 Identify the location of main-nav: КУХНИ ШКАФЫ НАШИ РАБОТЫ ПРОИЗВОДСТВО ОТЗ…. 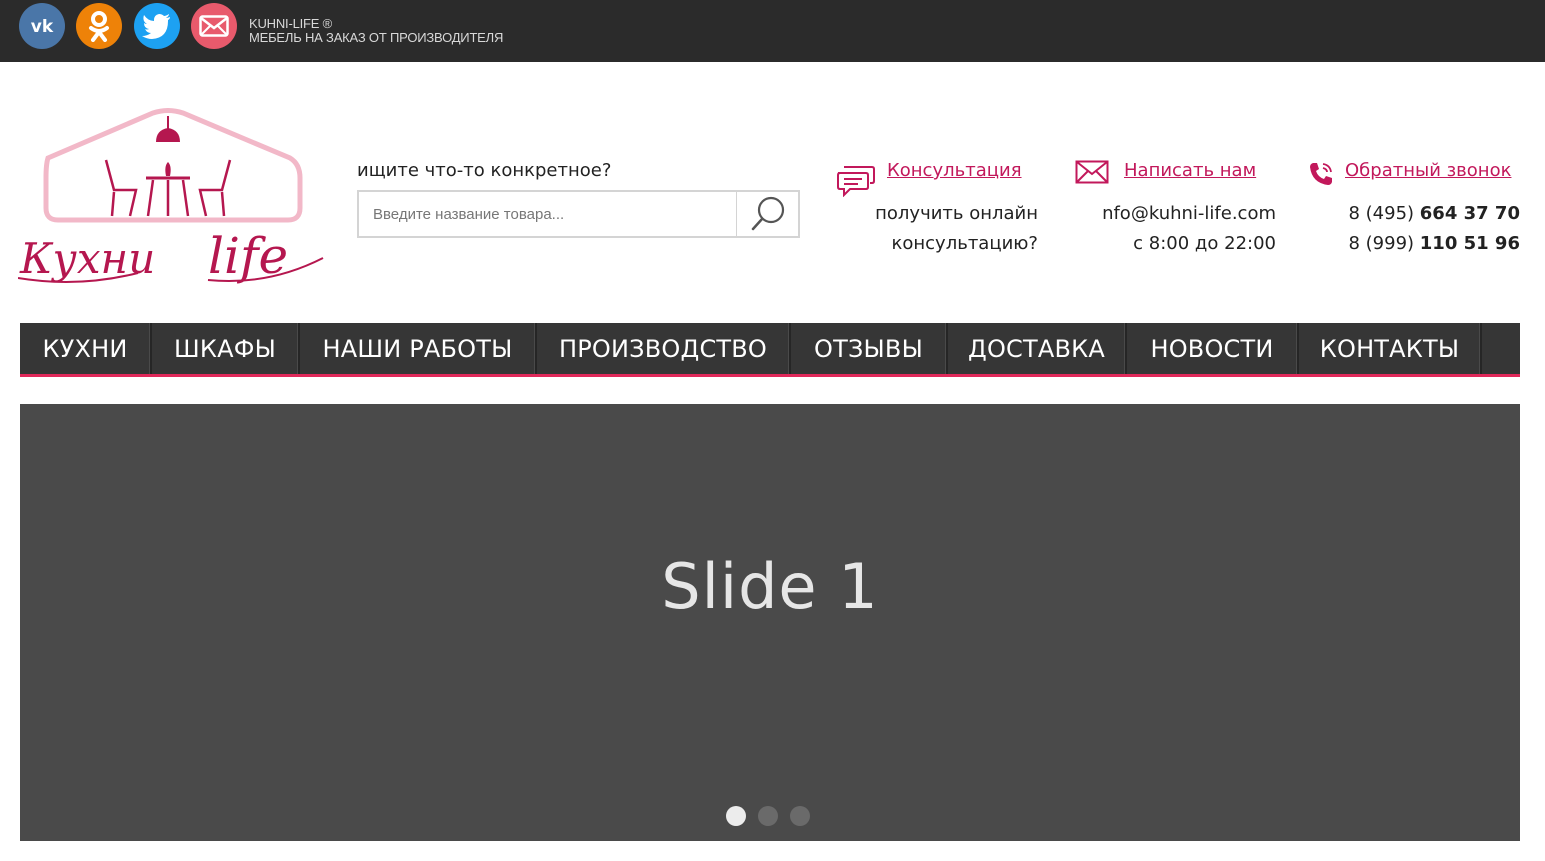
(770, 350).